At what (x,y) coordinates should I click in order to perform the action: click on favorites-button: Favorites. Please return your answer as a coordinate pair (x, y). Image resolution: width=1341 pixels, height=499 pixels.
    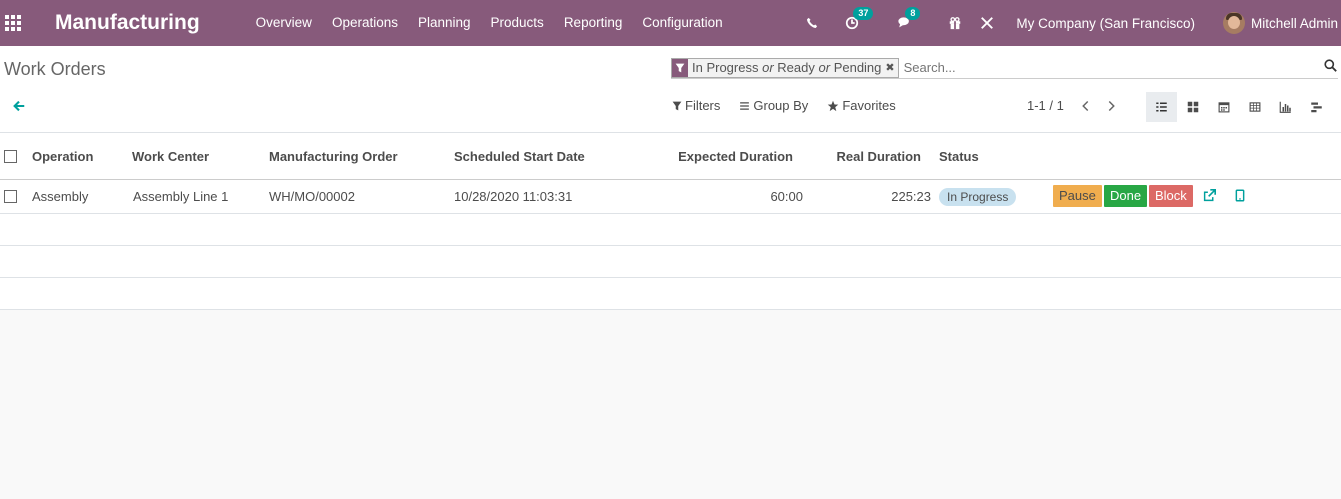
    Looking at the image, I should click on (861, 105).